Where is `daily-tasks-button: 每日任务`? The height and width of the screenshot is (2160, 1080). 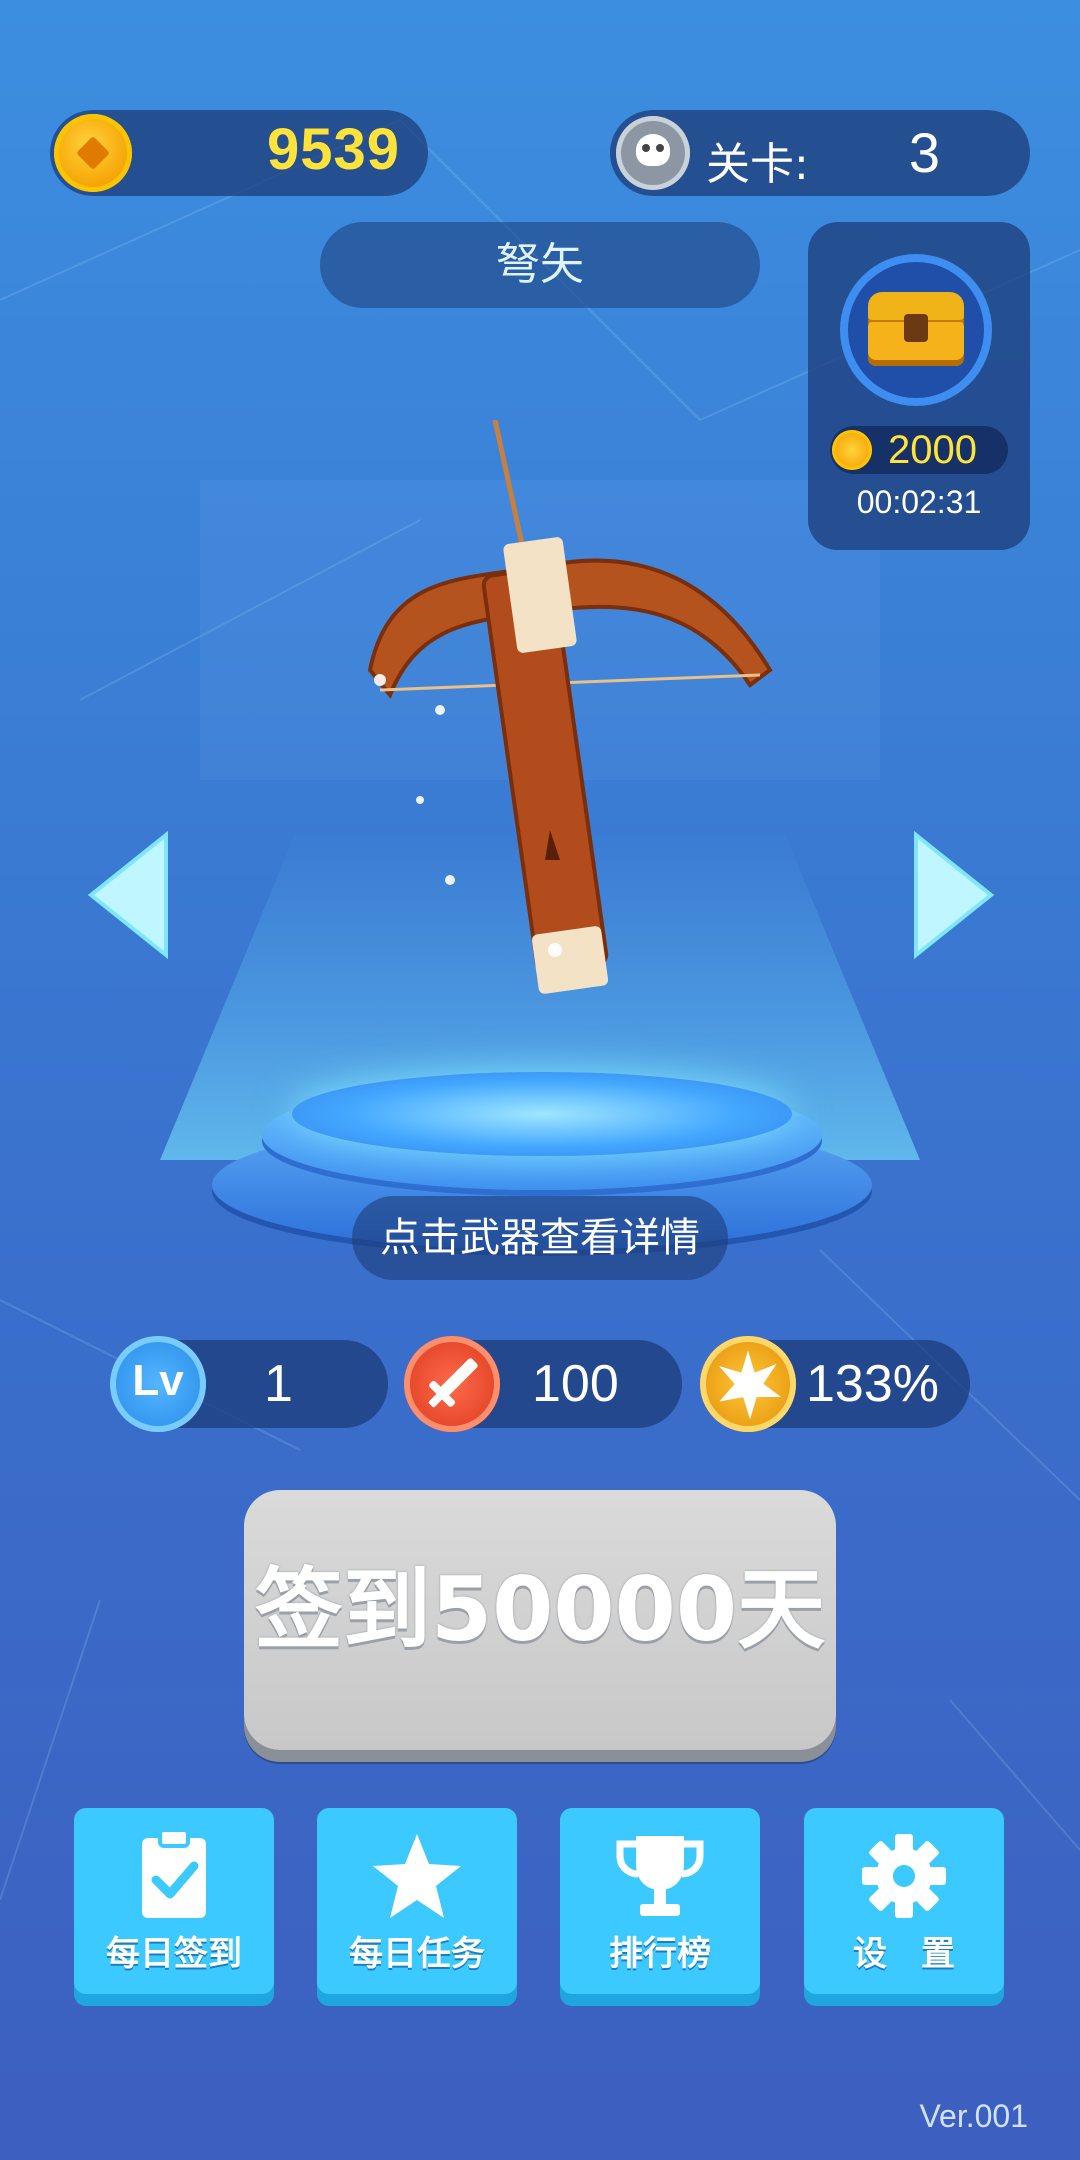 daily-tasks-button: 每日任务 is located at coordinates (417, 1901).